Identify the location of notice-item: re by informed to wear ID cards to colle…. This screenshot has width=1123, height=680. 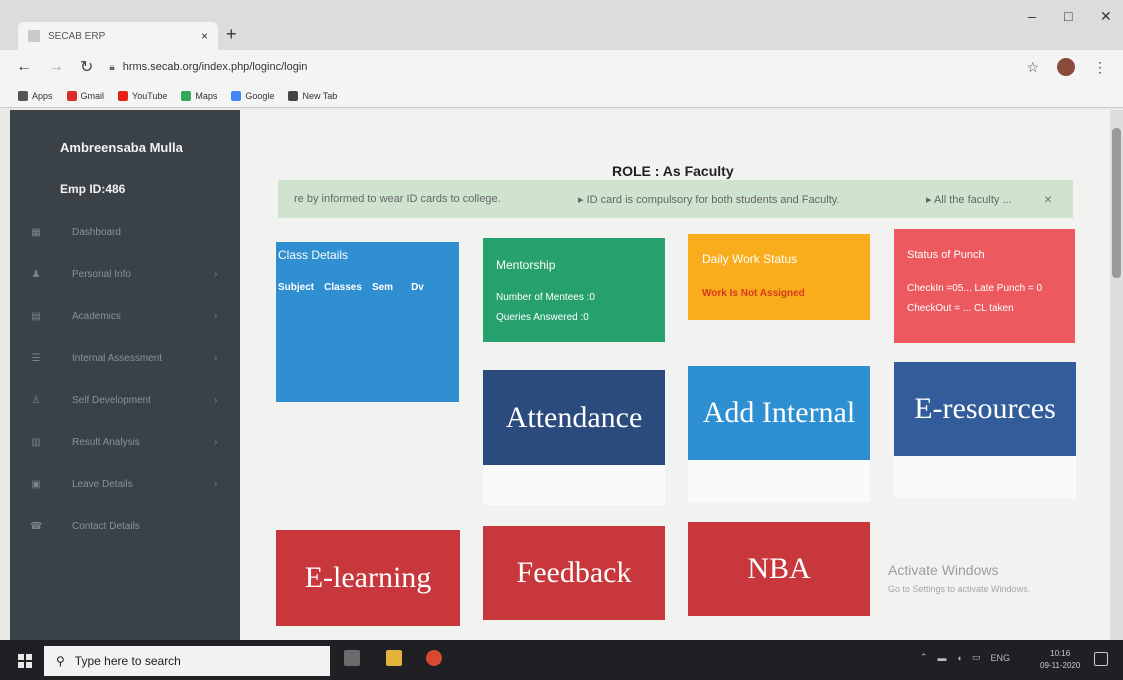
(397, 199).